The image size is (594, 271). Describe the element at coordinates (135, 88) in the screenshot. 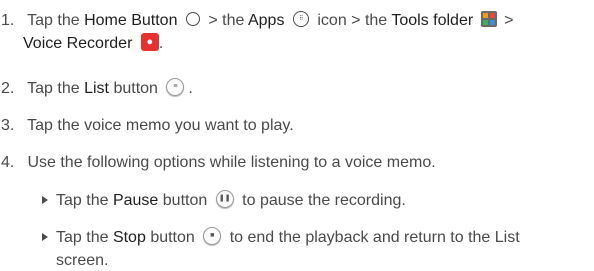

I see `step-text: button` at that location.